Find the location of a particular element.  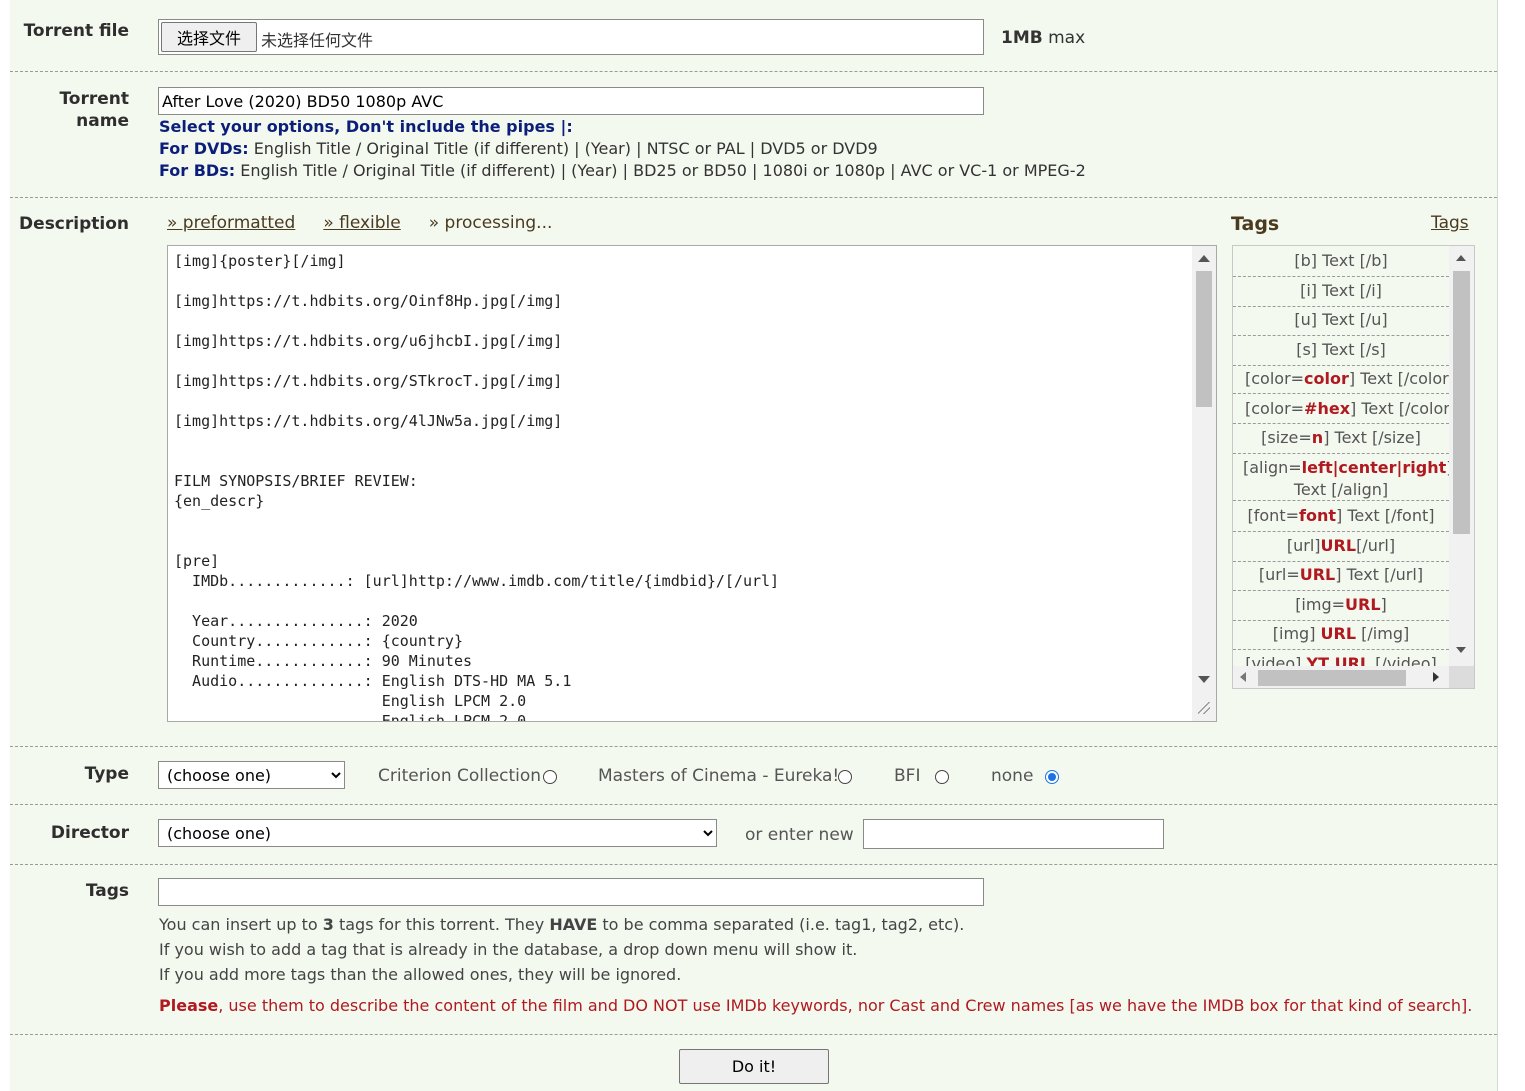

bbcode-tag-prefix: [url] is located at coordinates (1303, 545).